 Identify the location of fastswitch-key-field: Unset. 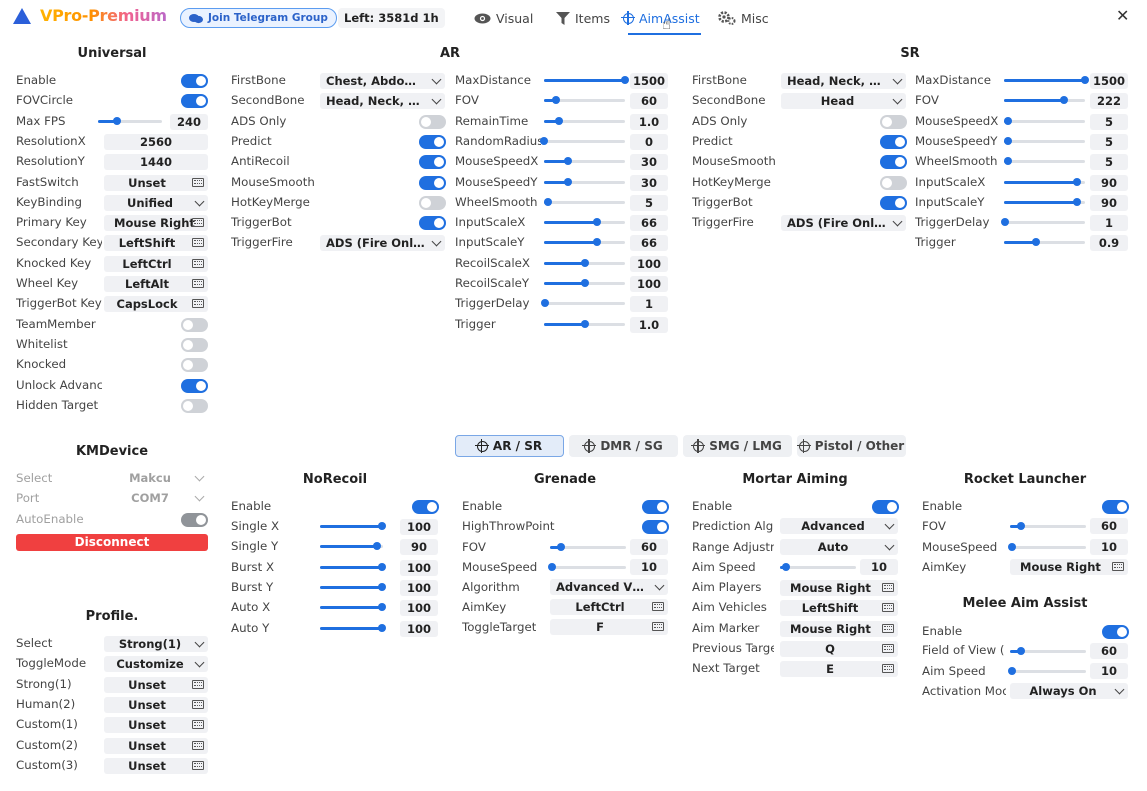
(156, 182).